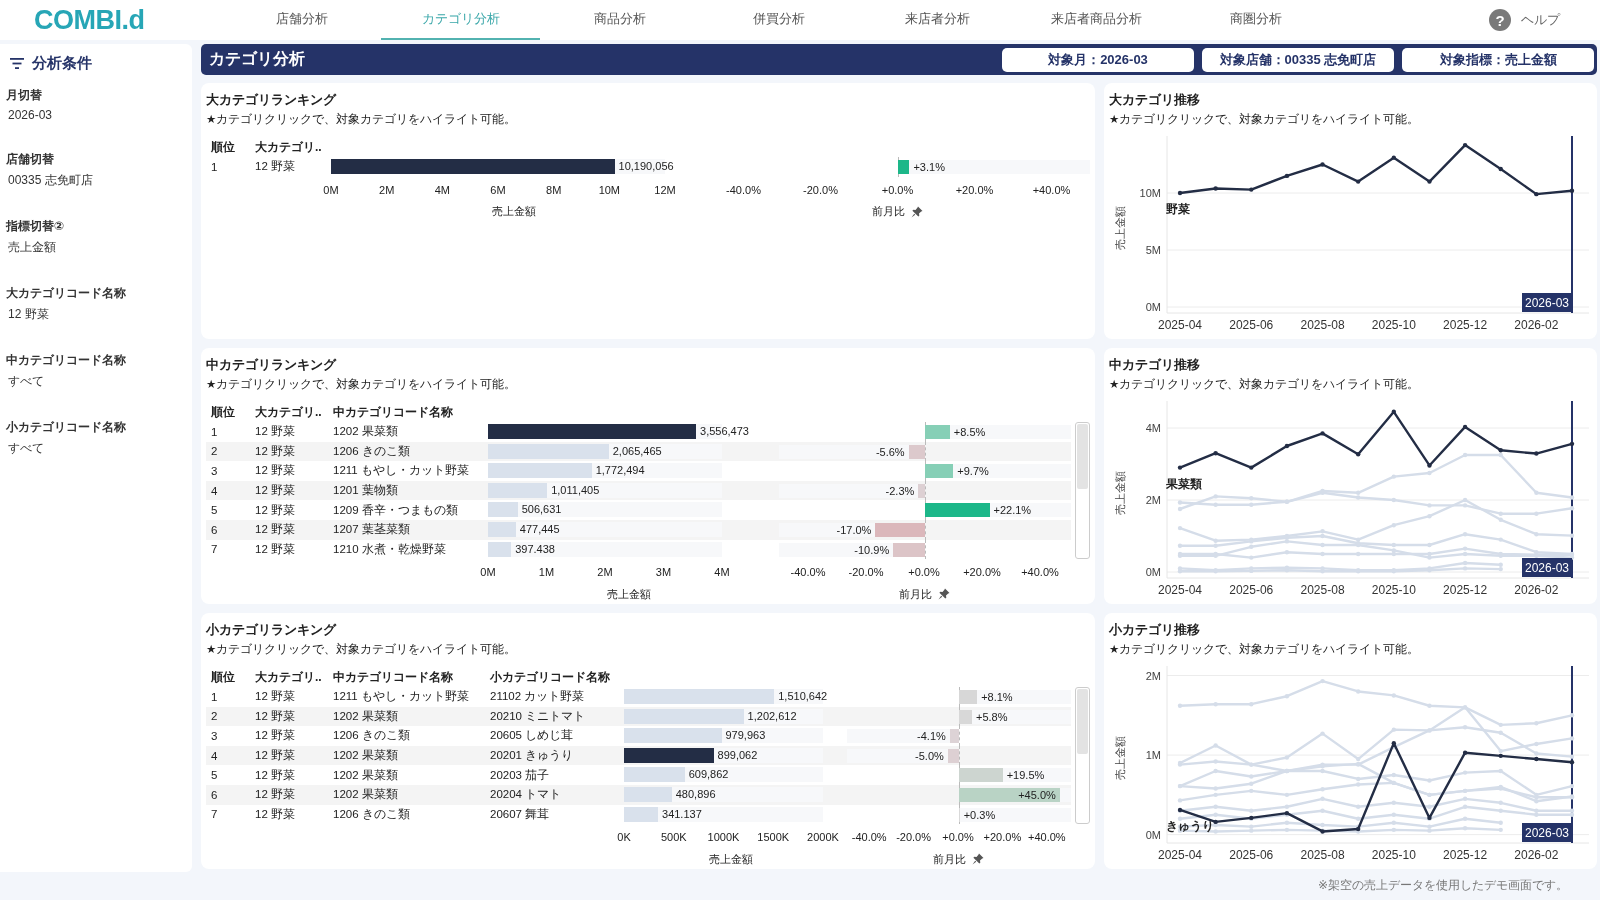 This screenshot has height=900, width=1600. What do you see at coordinates (1012, 510) in the screenshot?
I see `value-label: +22.1%` at bounding box center [1012, 510].